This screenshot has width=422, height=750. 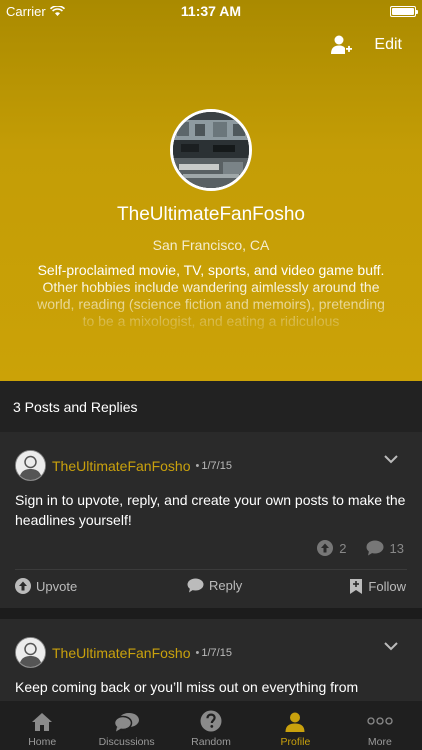 I want to click on battery-icon, so click(x=404, y=11).